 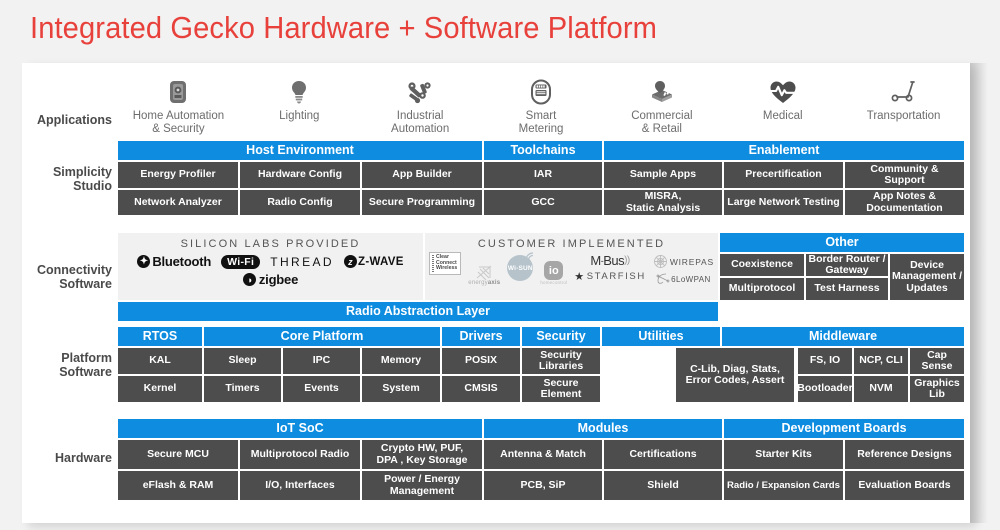 What do you see at coordinates (784, 150) in the screenshot?
I see `header-enablement: Enablement` at bounding box center [784, 150].